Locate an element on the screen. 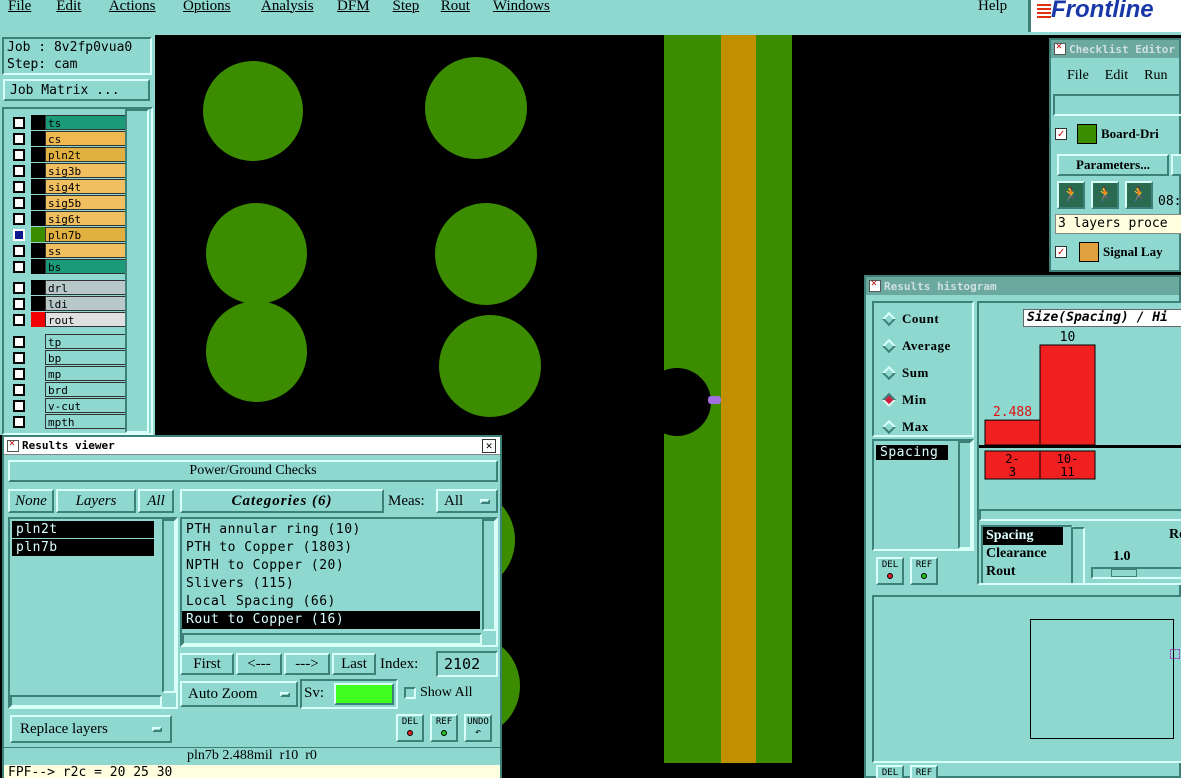 Image resolution: width=1181 pixels, height=778 pixels. menu-item-step: Step is located at coordinates (406, 7).